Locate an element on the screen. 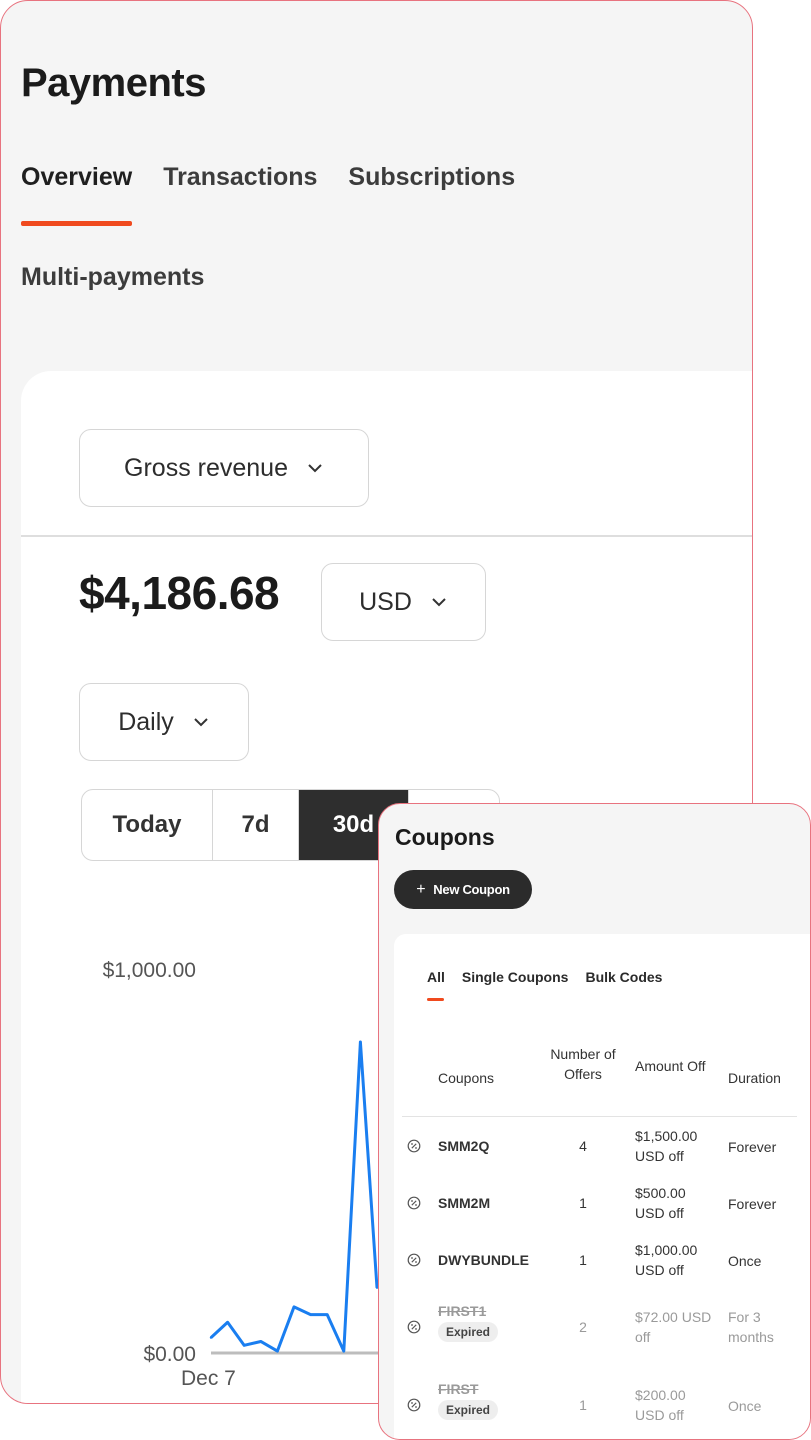 This screenshot has height=1440, width=811. payments-tabs: Overview Transactions Subscriptions is located at coordinates (283, 194).